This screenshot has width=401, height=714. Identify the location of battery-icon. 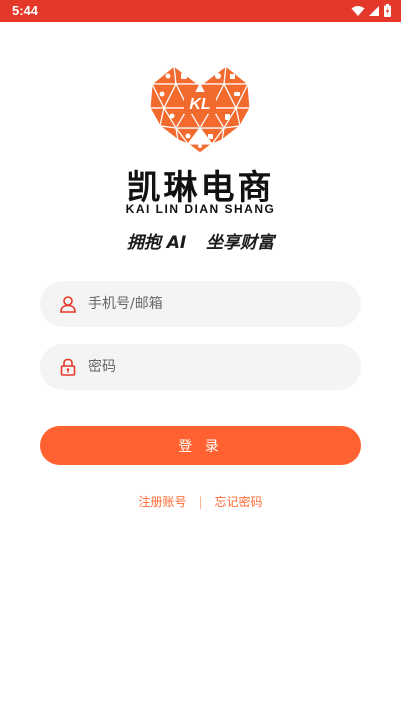
(387, 10).